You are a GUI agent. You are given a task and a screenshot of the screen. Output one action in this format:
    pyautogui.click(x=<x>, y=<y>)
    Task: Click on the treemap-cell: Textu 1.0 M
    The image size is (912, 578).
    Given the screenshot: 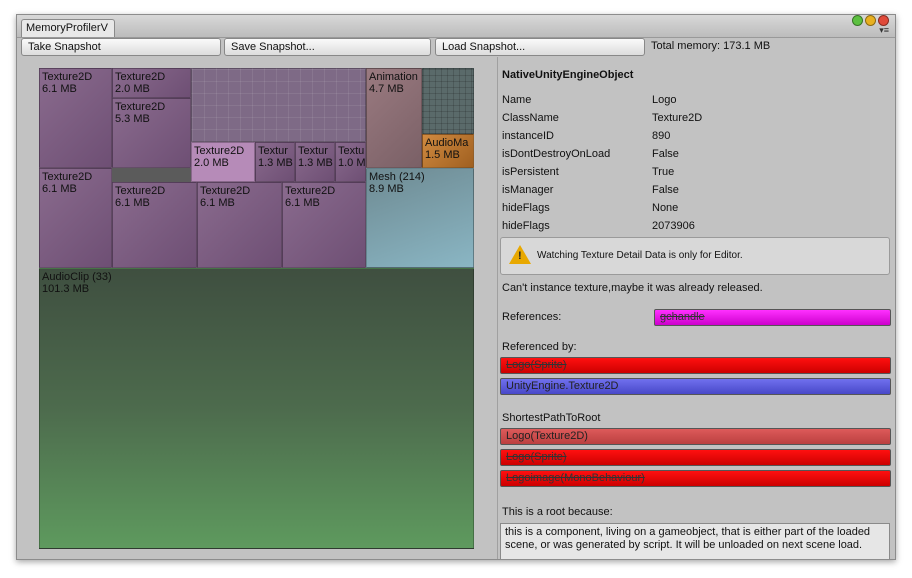 What is the action you would take?
    pyautogui.click(x=350, y=162)
    